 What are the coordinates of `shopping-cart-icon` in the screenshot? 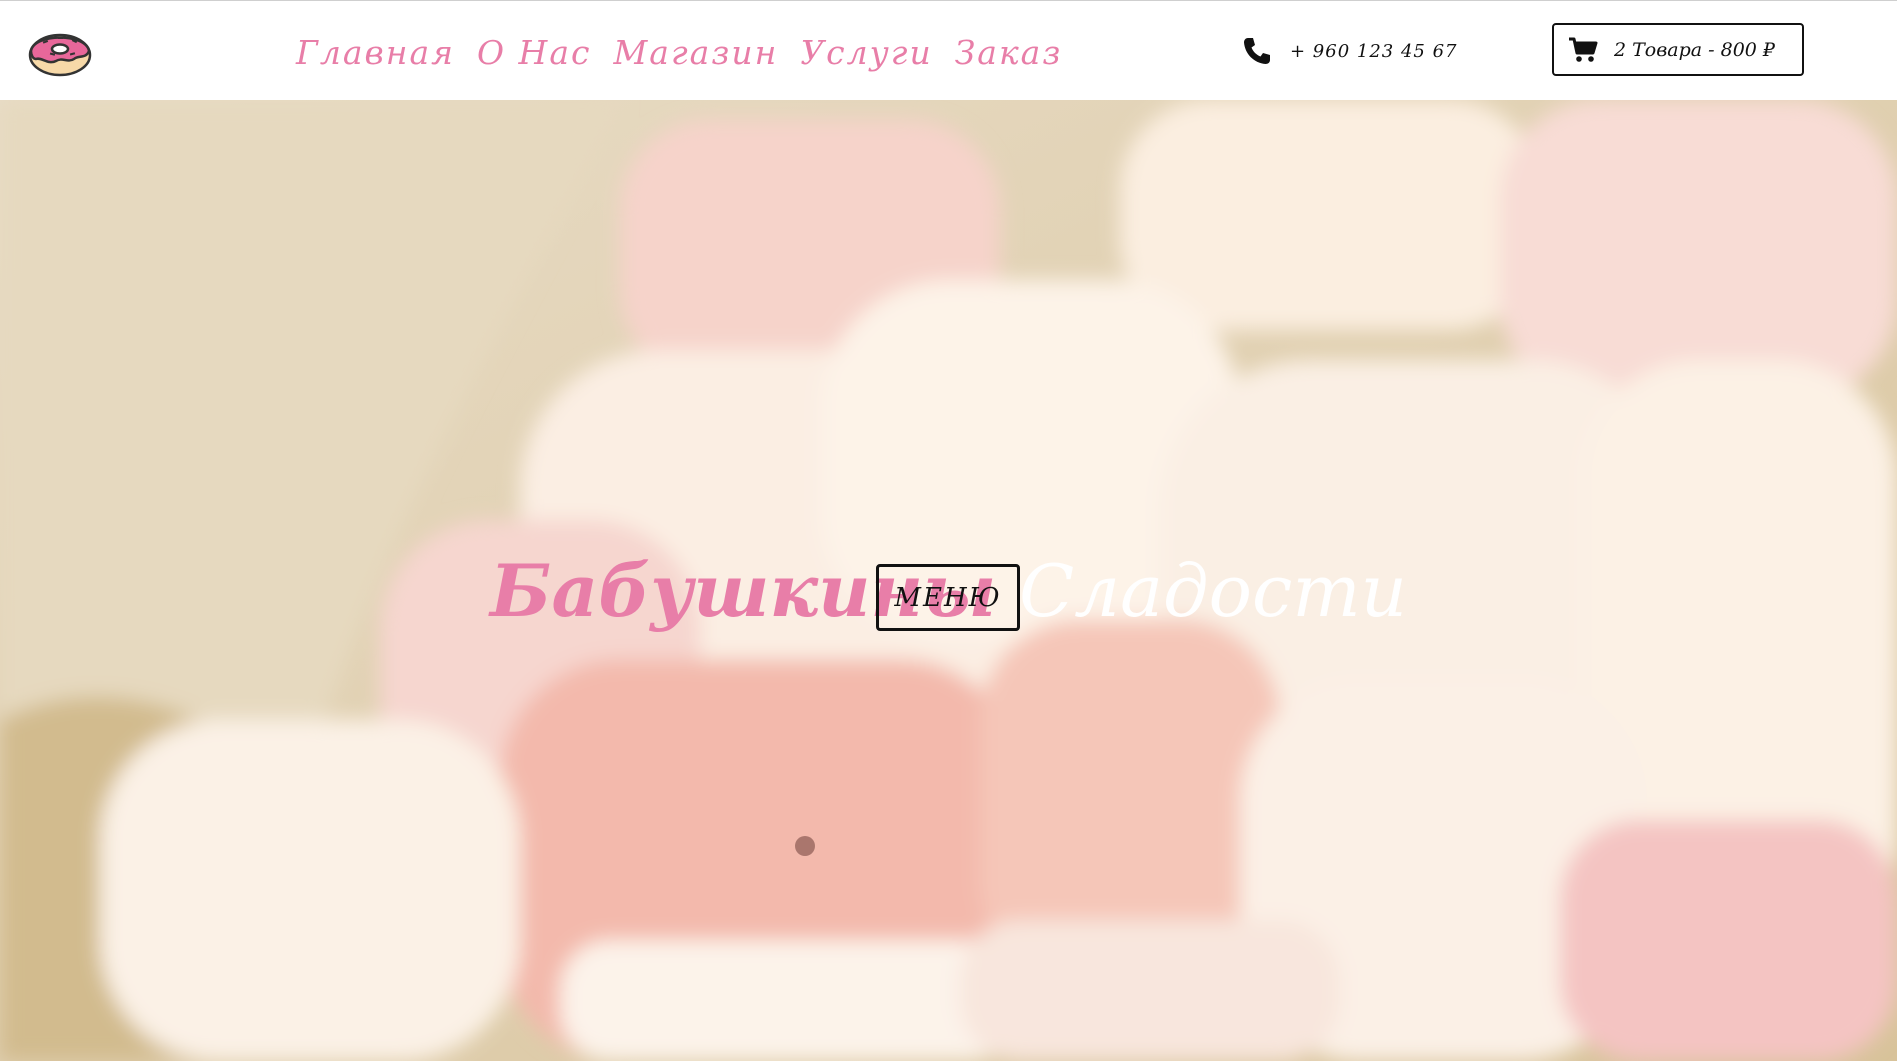 It's located at (1583, 49).